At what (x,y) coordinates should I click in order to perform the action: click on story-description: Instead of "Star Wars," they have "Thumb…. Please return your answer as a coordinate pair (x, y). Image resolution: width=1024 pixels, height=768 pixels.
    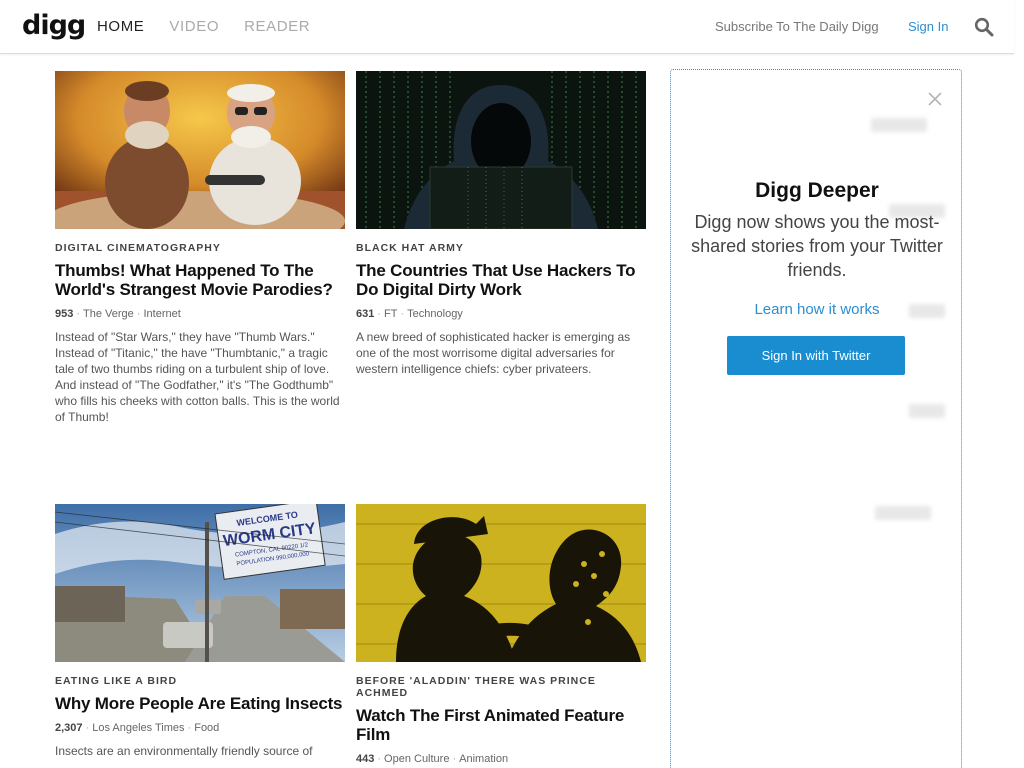
    Looking at the image, I should click on (197, 377).